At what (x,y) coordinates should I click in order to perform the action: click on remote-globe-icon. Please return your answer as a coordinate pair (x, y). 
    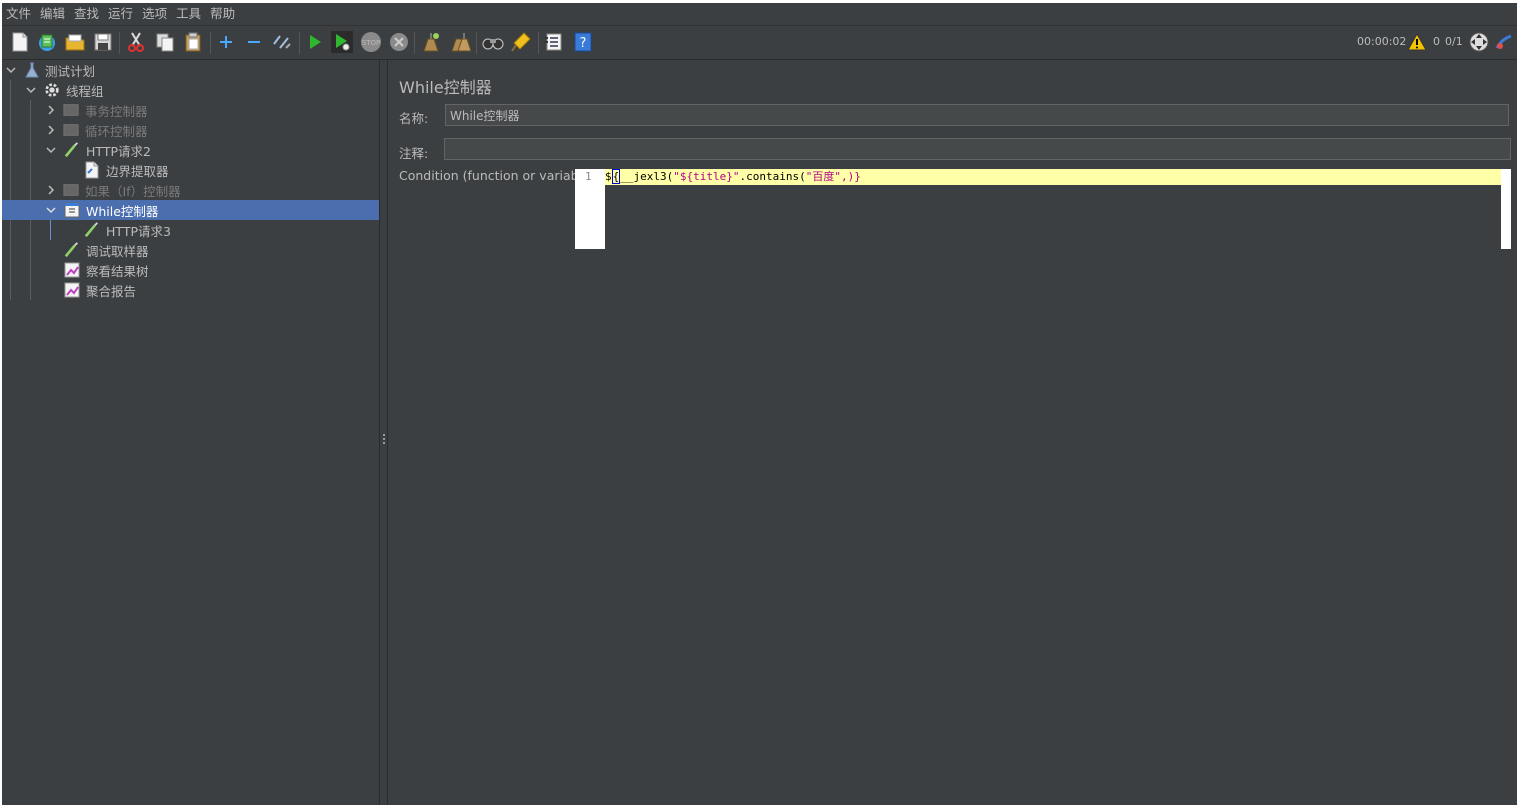
    Looking at the image, I should click on (1479, 42).